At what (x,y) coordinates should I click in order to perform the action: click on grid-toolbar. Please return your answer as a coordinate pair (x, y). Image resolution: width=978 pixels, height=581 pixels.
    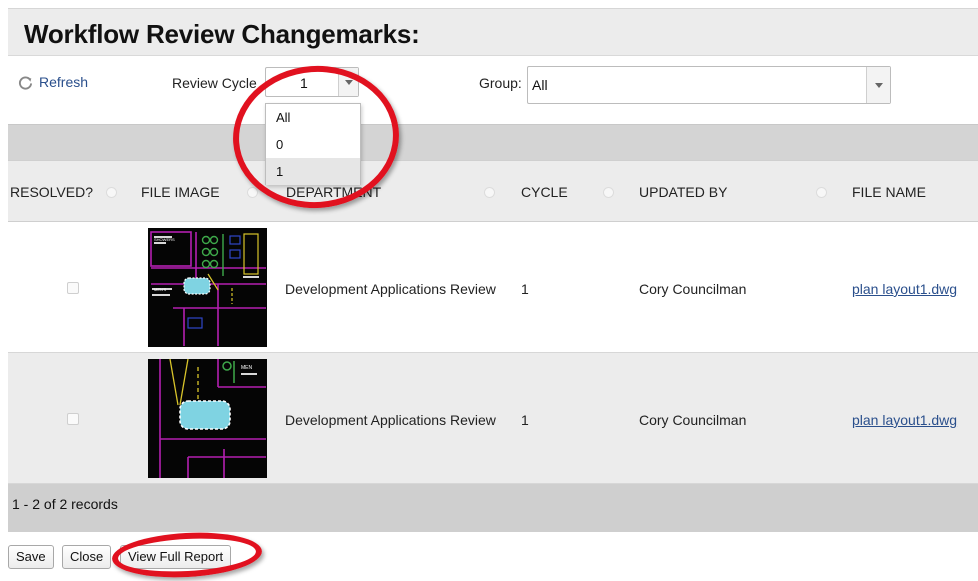
    Looking at the image, I should click on (493, 142).